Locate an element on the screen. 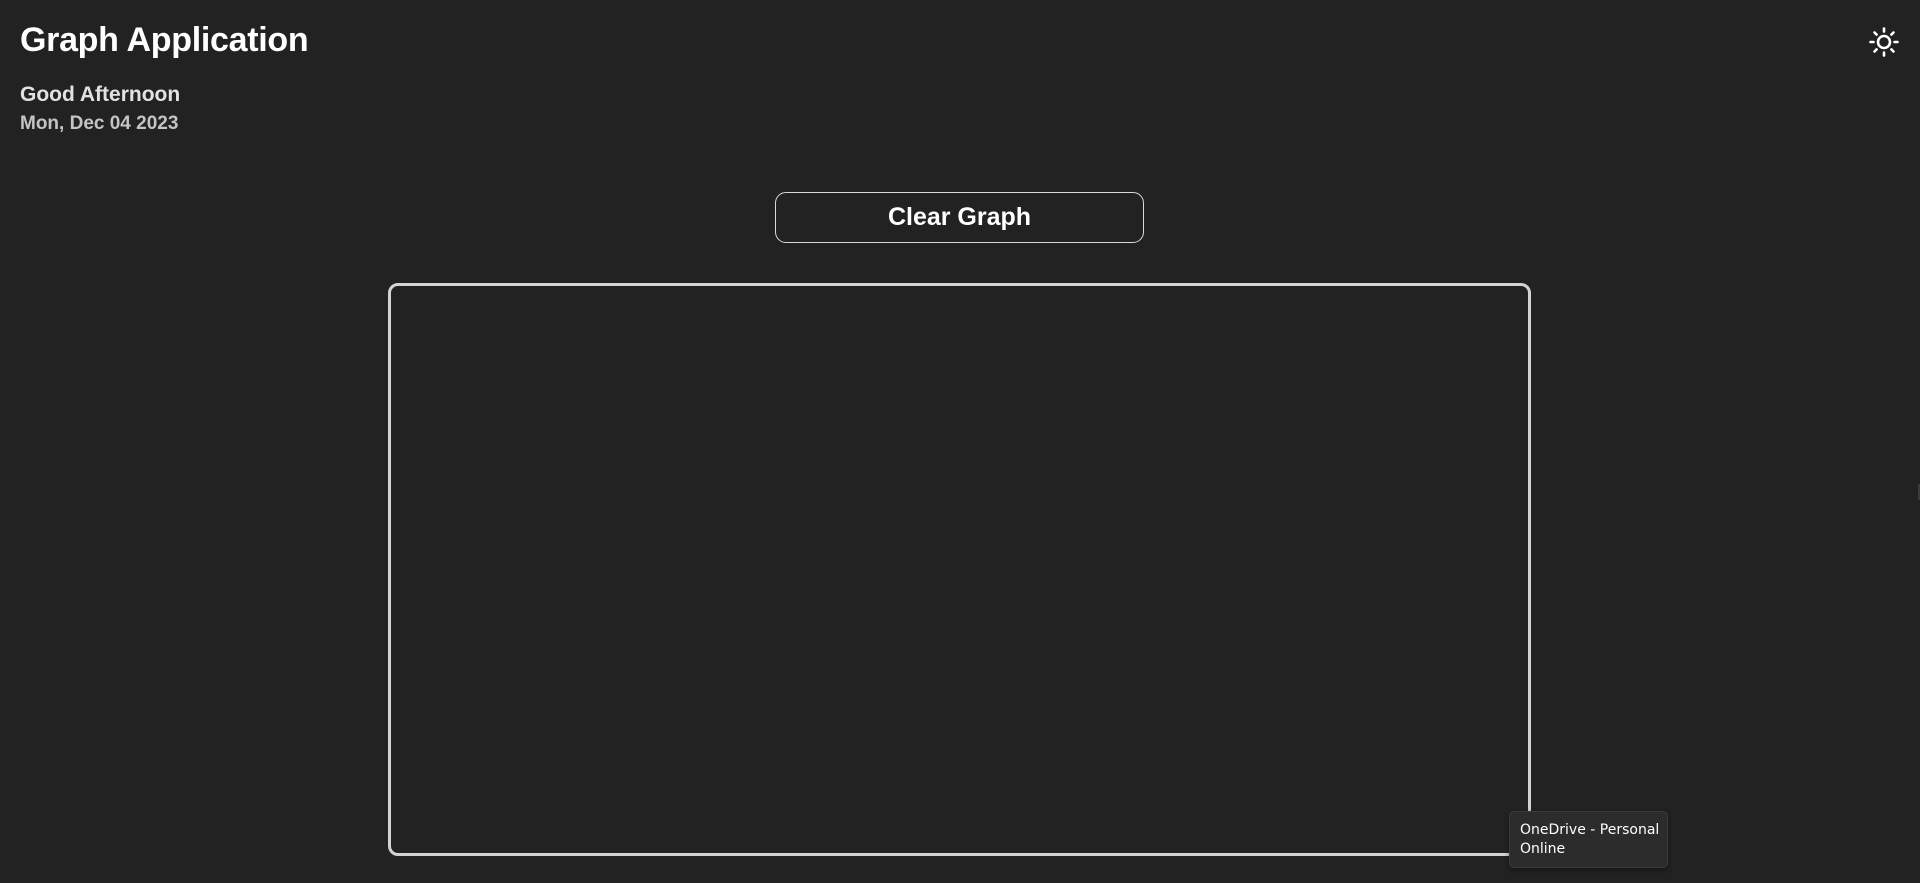  app-title: Graph Application is located at coordinates (164, 40).